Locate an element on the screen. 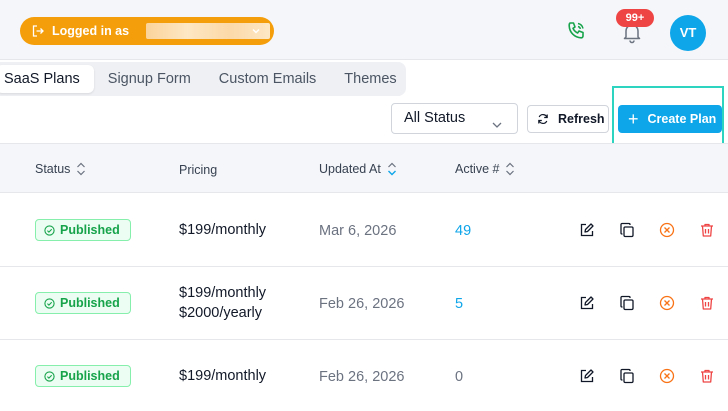 Image resolution: width=728 pixels, height=411 pixels. active-count-link: 49 is located at coordinates (463, 231).